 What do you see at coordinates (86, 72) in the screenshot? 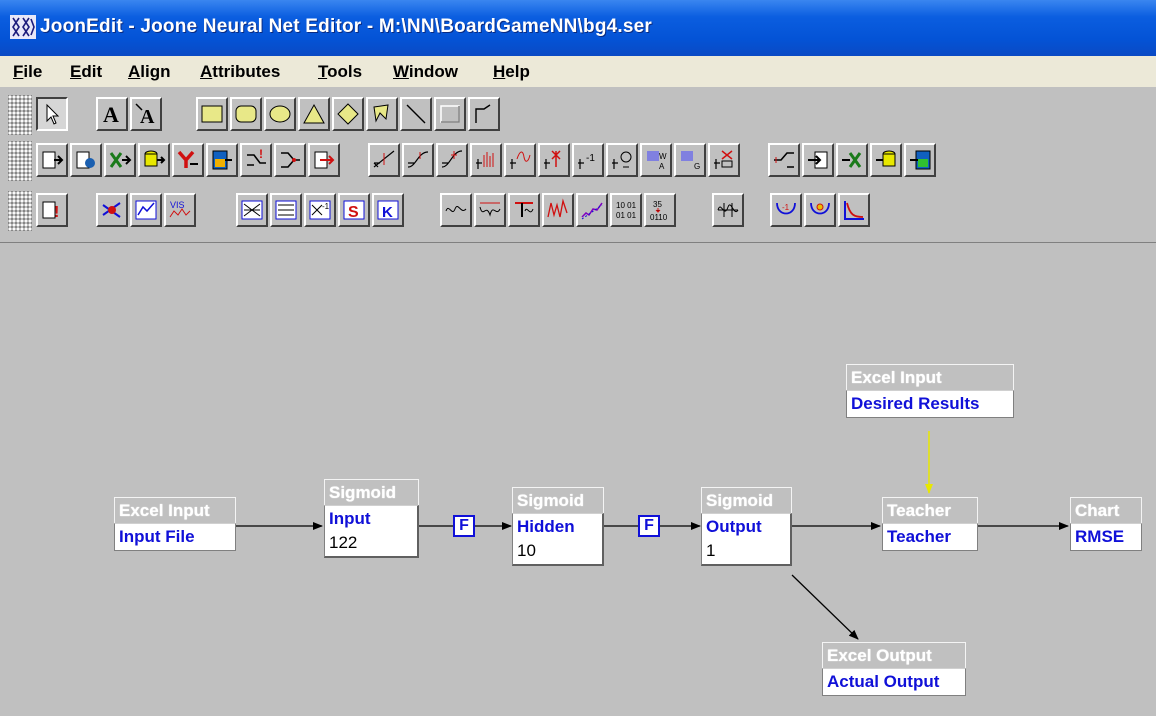
I see `menu-edit: Edit` at bounding box center [86, 72].